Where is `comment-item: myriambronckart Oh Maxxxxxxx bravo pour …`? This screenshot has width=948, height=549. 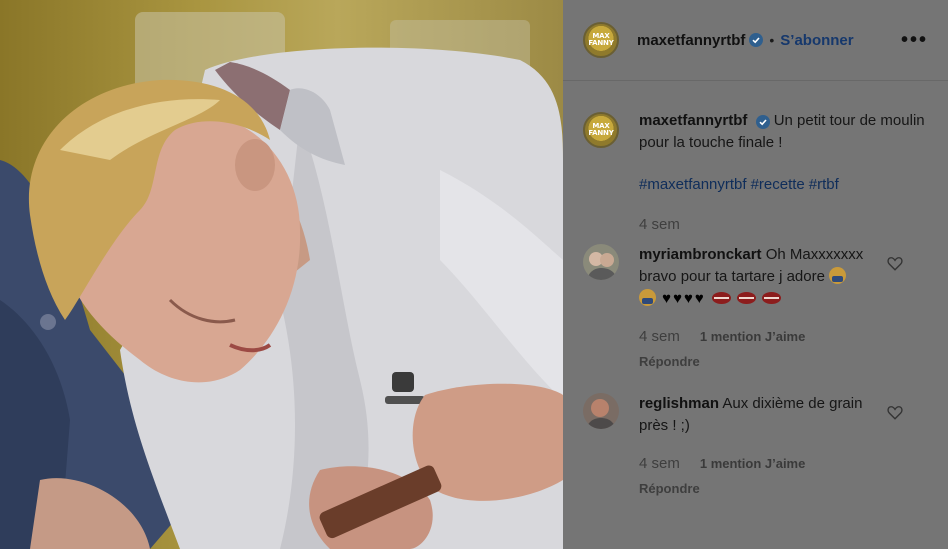 comment-item: myriambronckart Oh Maxxxxxxx bravo pour … is located at coordinates (755, 308).